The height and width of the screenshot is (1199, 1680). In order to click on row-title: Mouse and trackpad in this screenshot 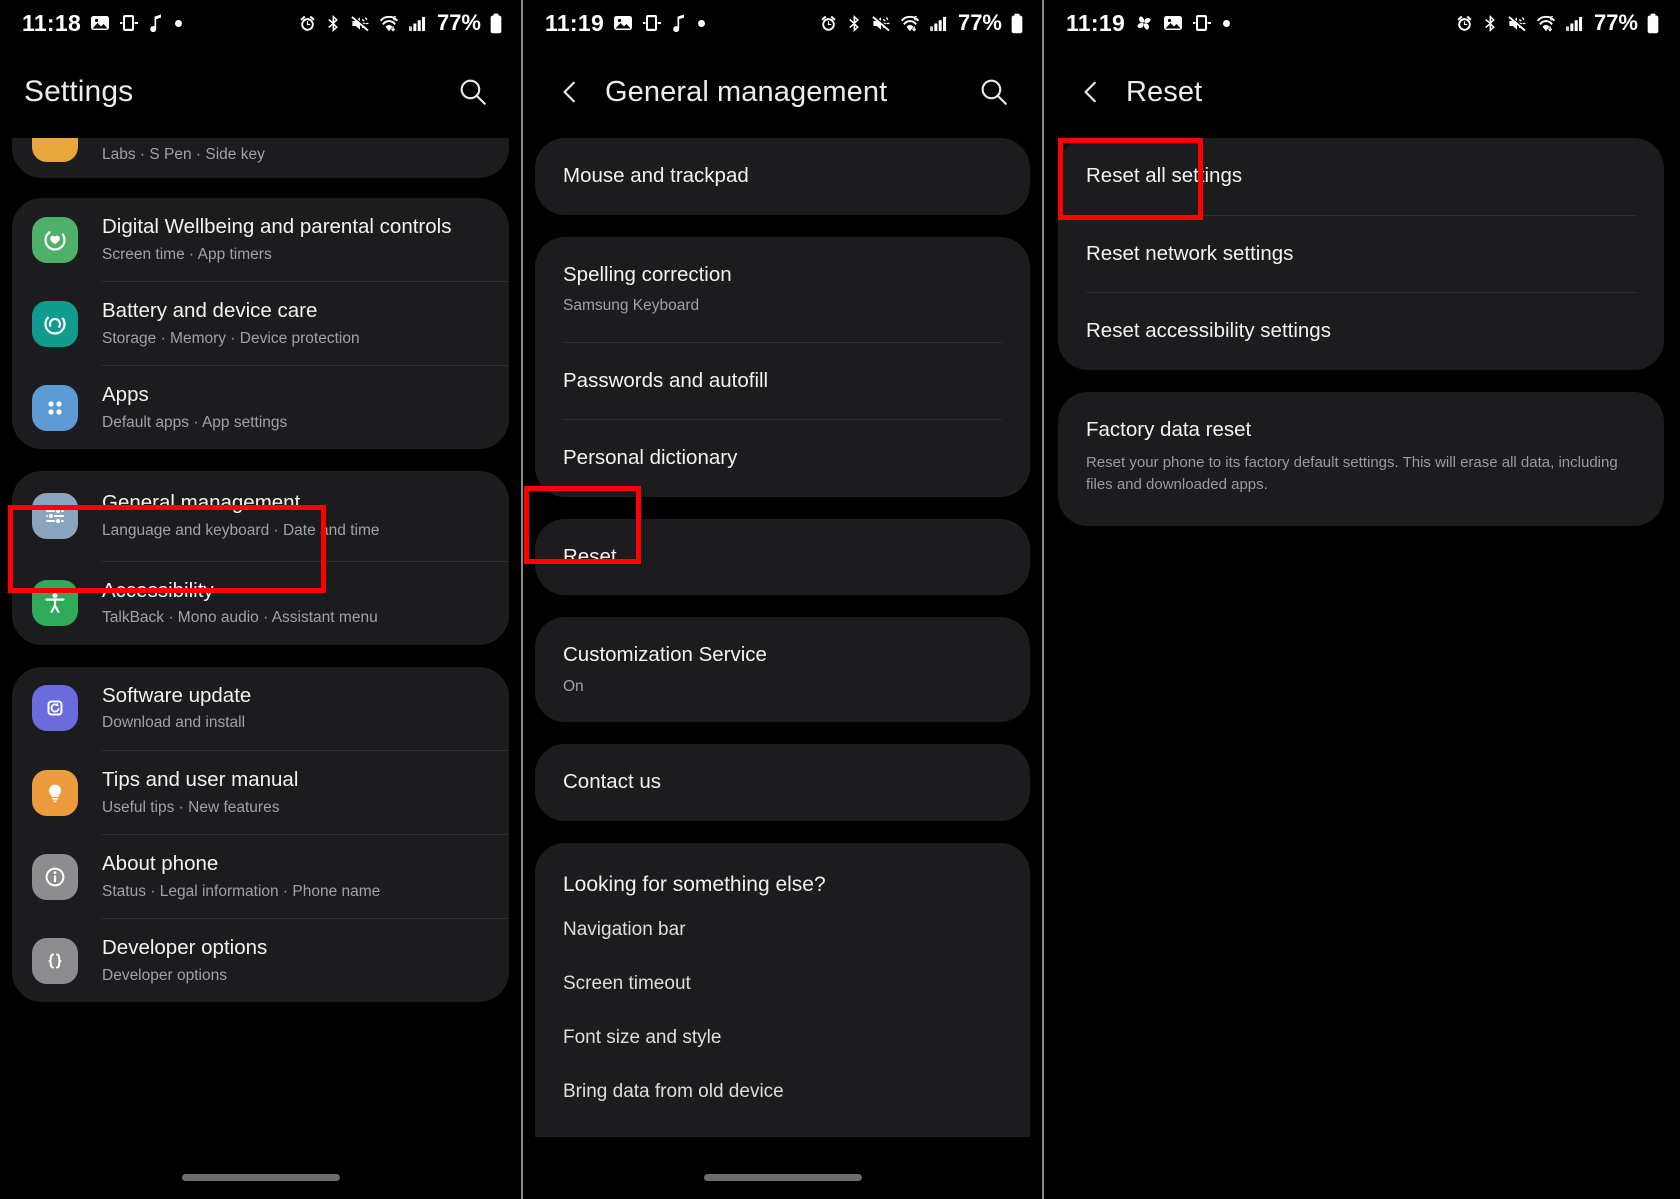, I will do `click(656, 175)`.